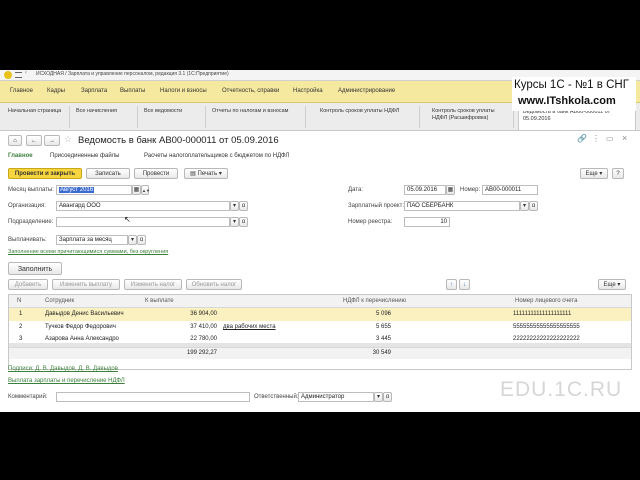 The width and height of the screenshot is (640, 480). I want to click on help-button: ?, so click(618, 173).